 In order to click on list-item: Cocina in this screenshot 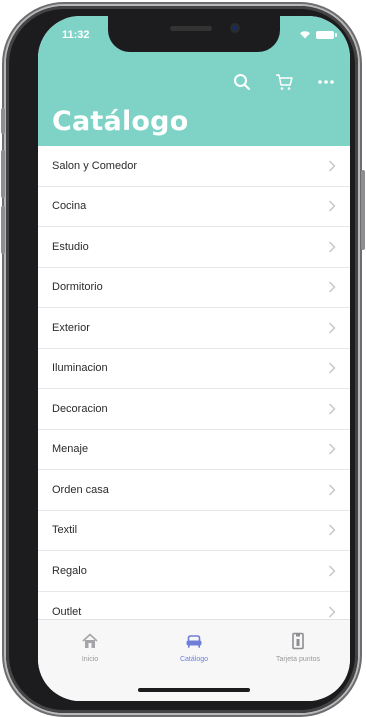, I will do `click(194, 207)`.